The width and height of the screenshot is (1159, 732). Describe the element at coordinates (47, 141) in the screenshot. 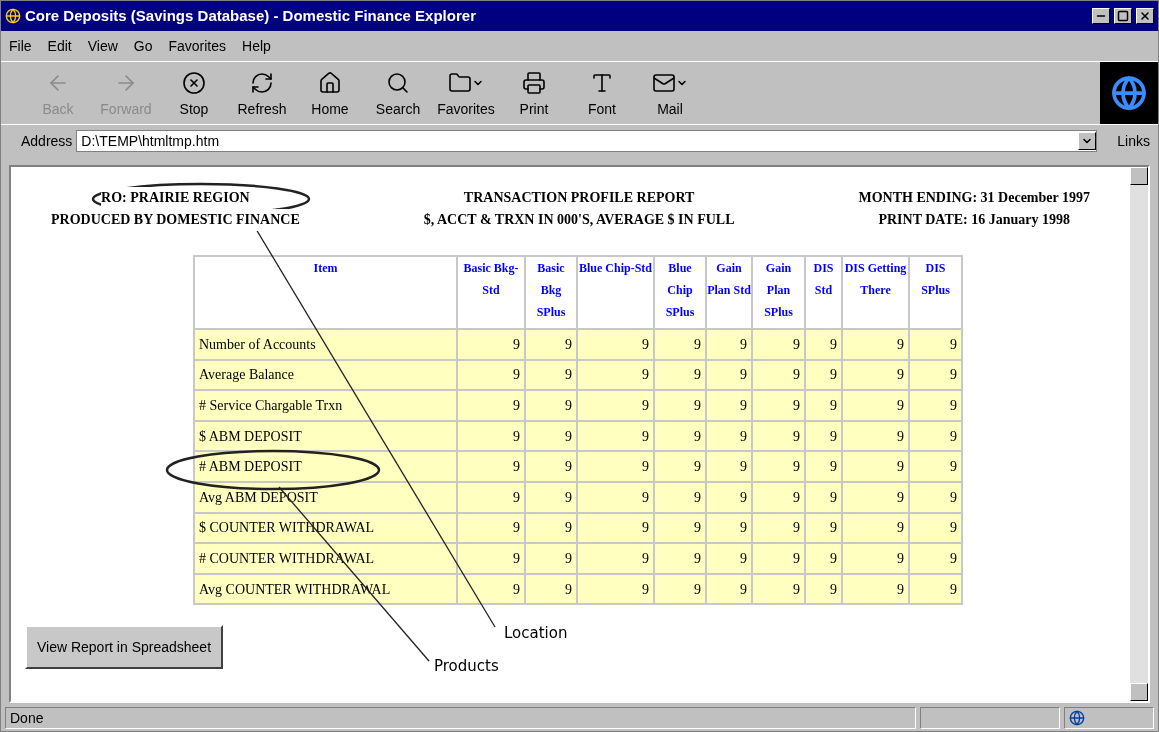

I see `address-label: Address` at that location.